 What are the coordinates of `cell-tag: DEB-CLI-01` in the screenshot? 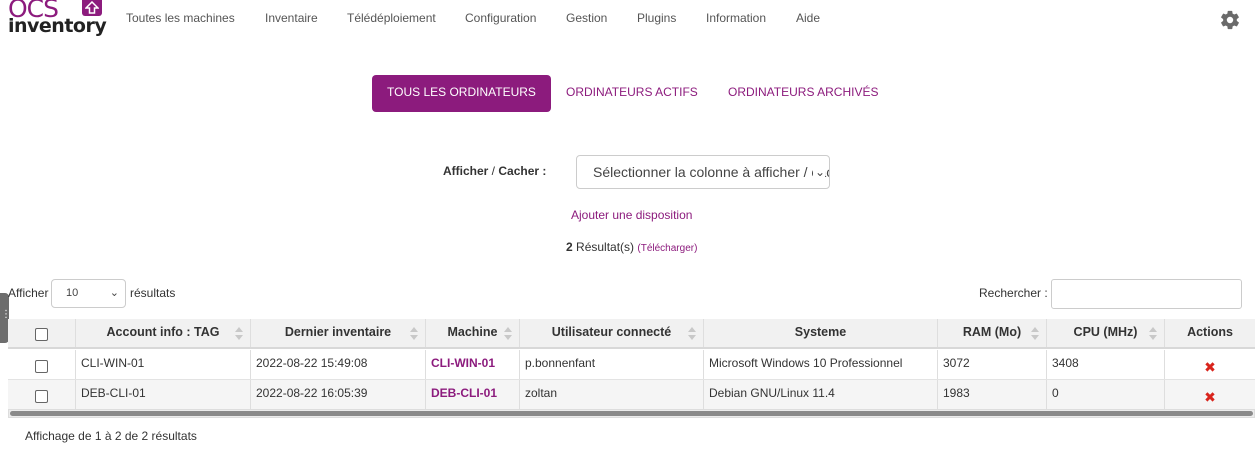 It's located at (163, 394).